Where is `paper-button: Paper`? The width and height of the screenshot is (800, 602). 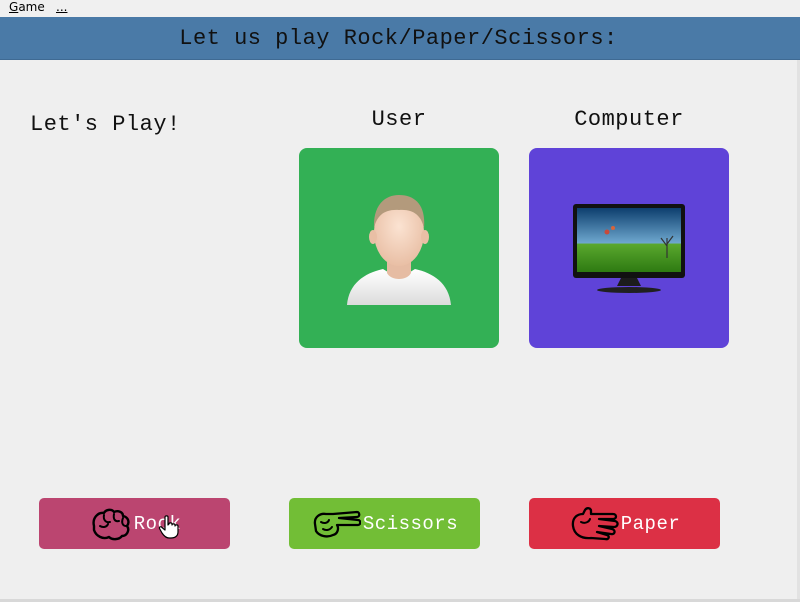
paper-button: Paper is located at coordinates (624, 523).